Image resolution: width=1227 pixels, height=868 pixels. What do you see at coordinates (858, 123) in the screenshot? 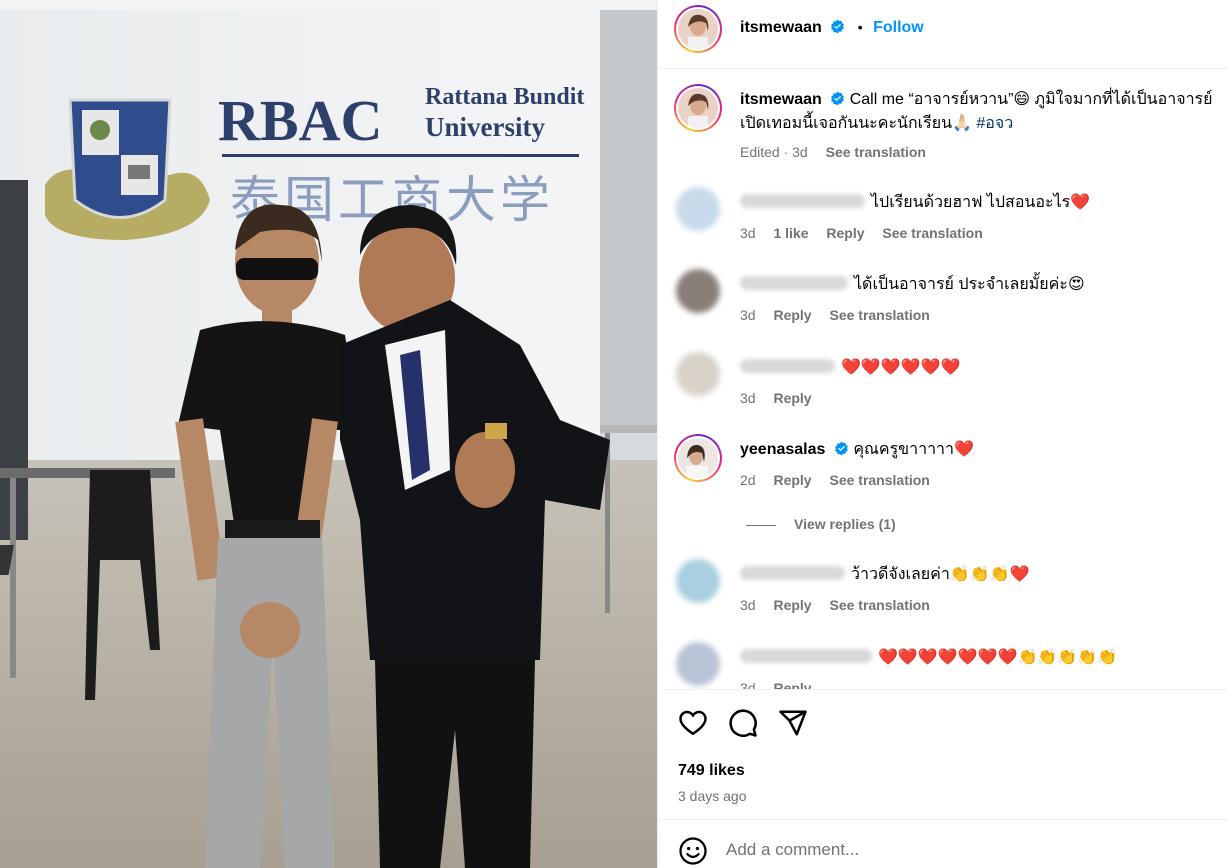
I see `caption-line-2: เปิดเทอมนี้เจอกันนะคะนักเรียน🙏🏻` at bounding box center [858, 123].